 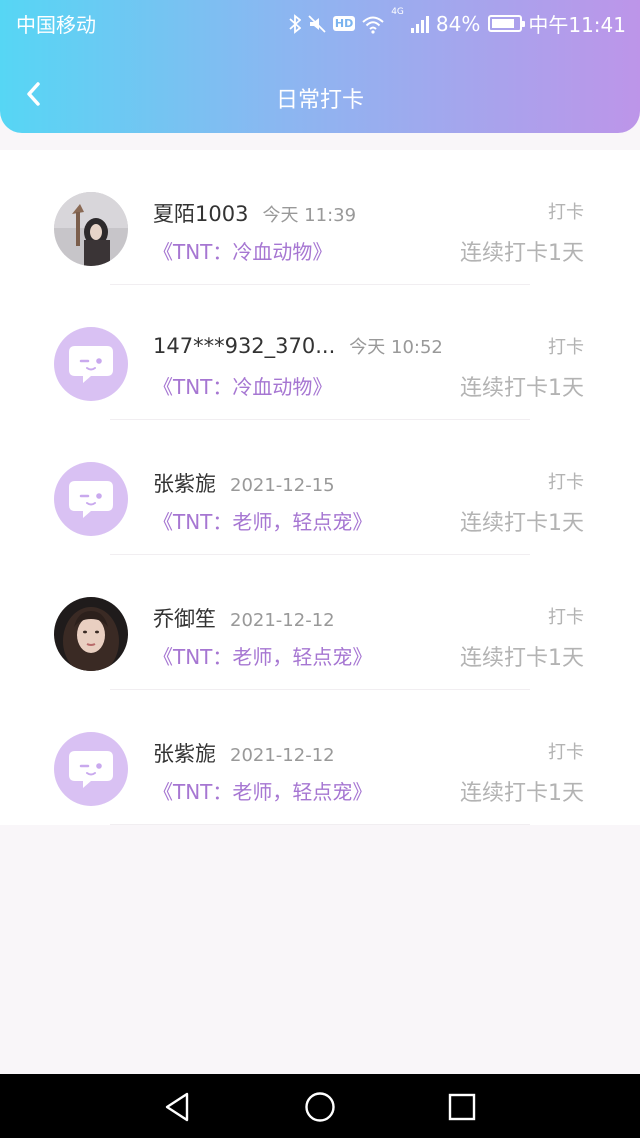 What do you see at coordinates (503, 23) in the screenshot?
I see `battery-level` at bounding box center [503, 23].